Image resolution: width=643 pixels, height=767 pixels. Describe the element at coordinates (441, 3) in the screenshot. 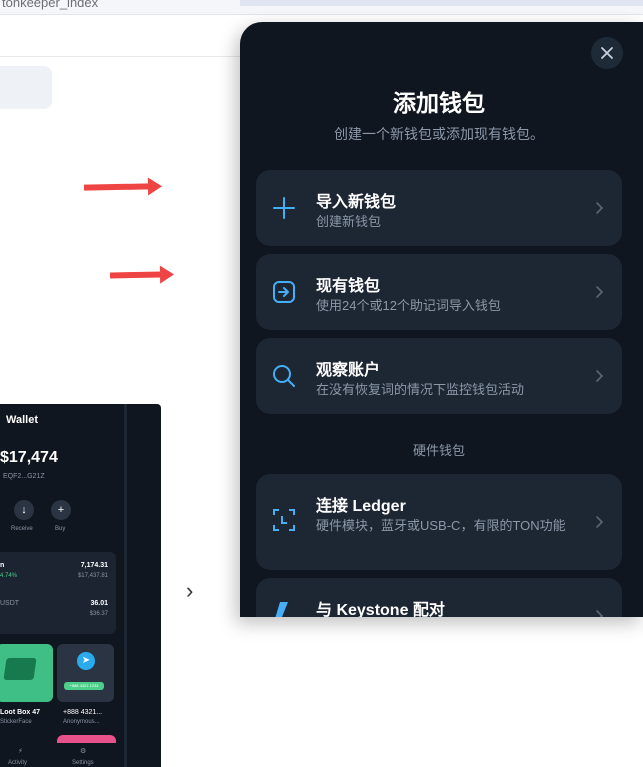

I see `modal-backdrop-strip` at that location.